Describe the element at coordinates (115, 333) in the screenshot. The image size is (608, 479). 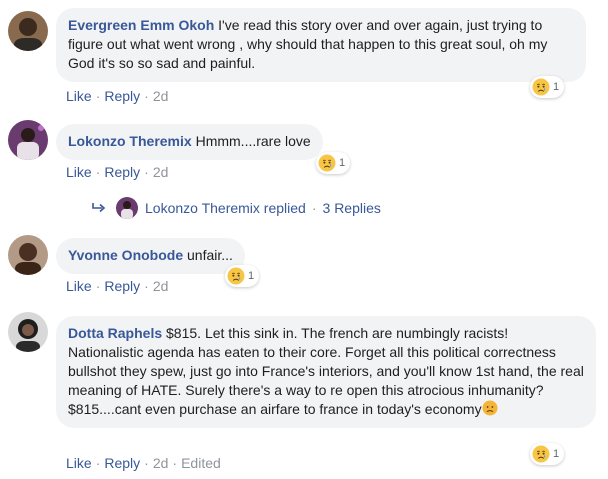
I see `comment-author: Dotta Raphels` at that location.